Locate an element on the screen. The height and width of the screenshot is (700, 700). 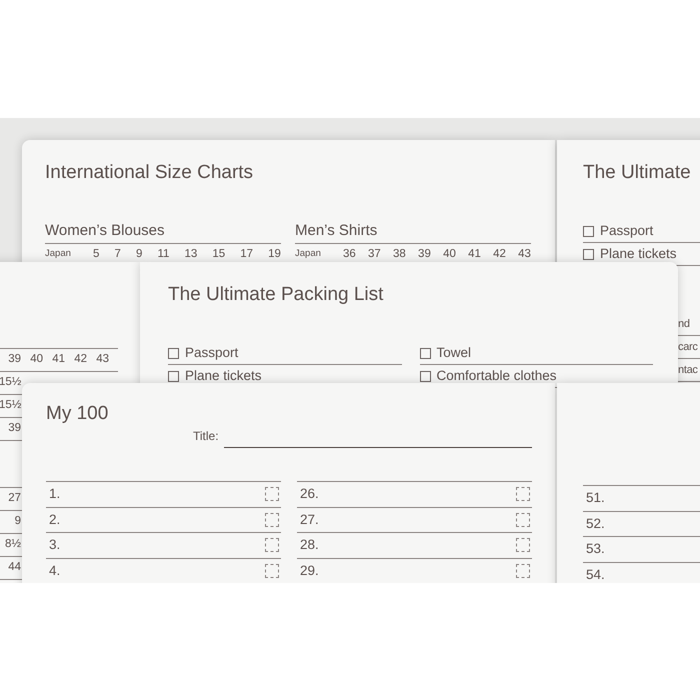
table-cell-text: 27 is located at coordinates (14, 498).